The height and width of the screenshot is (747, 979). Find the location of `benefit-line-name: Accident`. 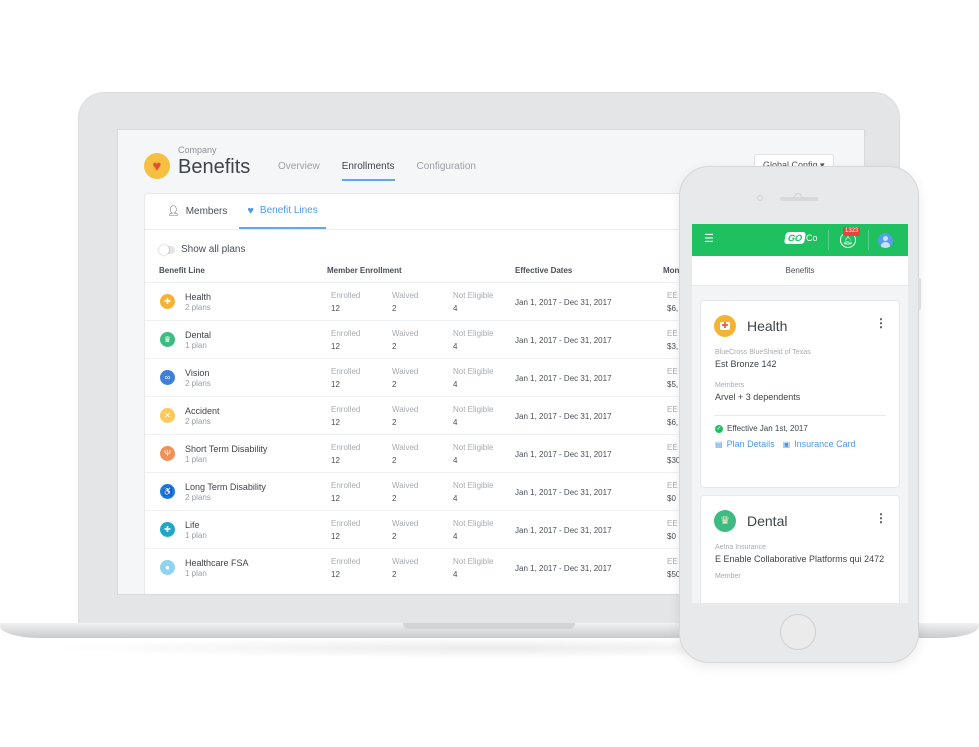

benefit-line-name: Accident is located at coordinates (202, 411).